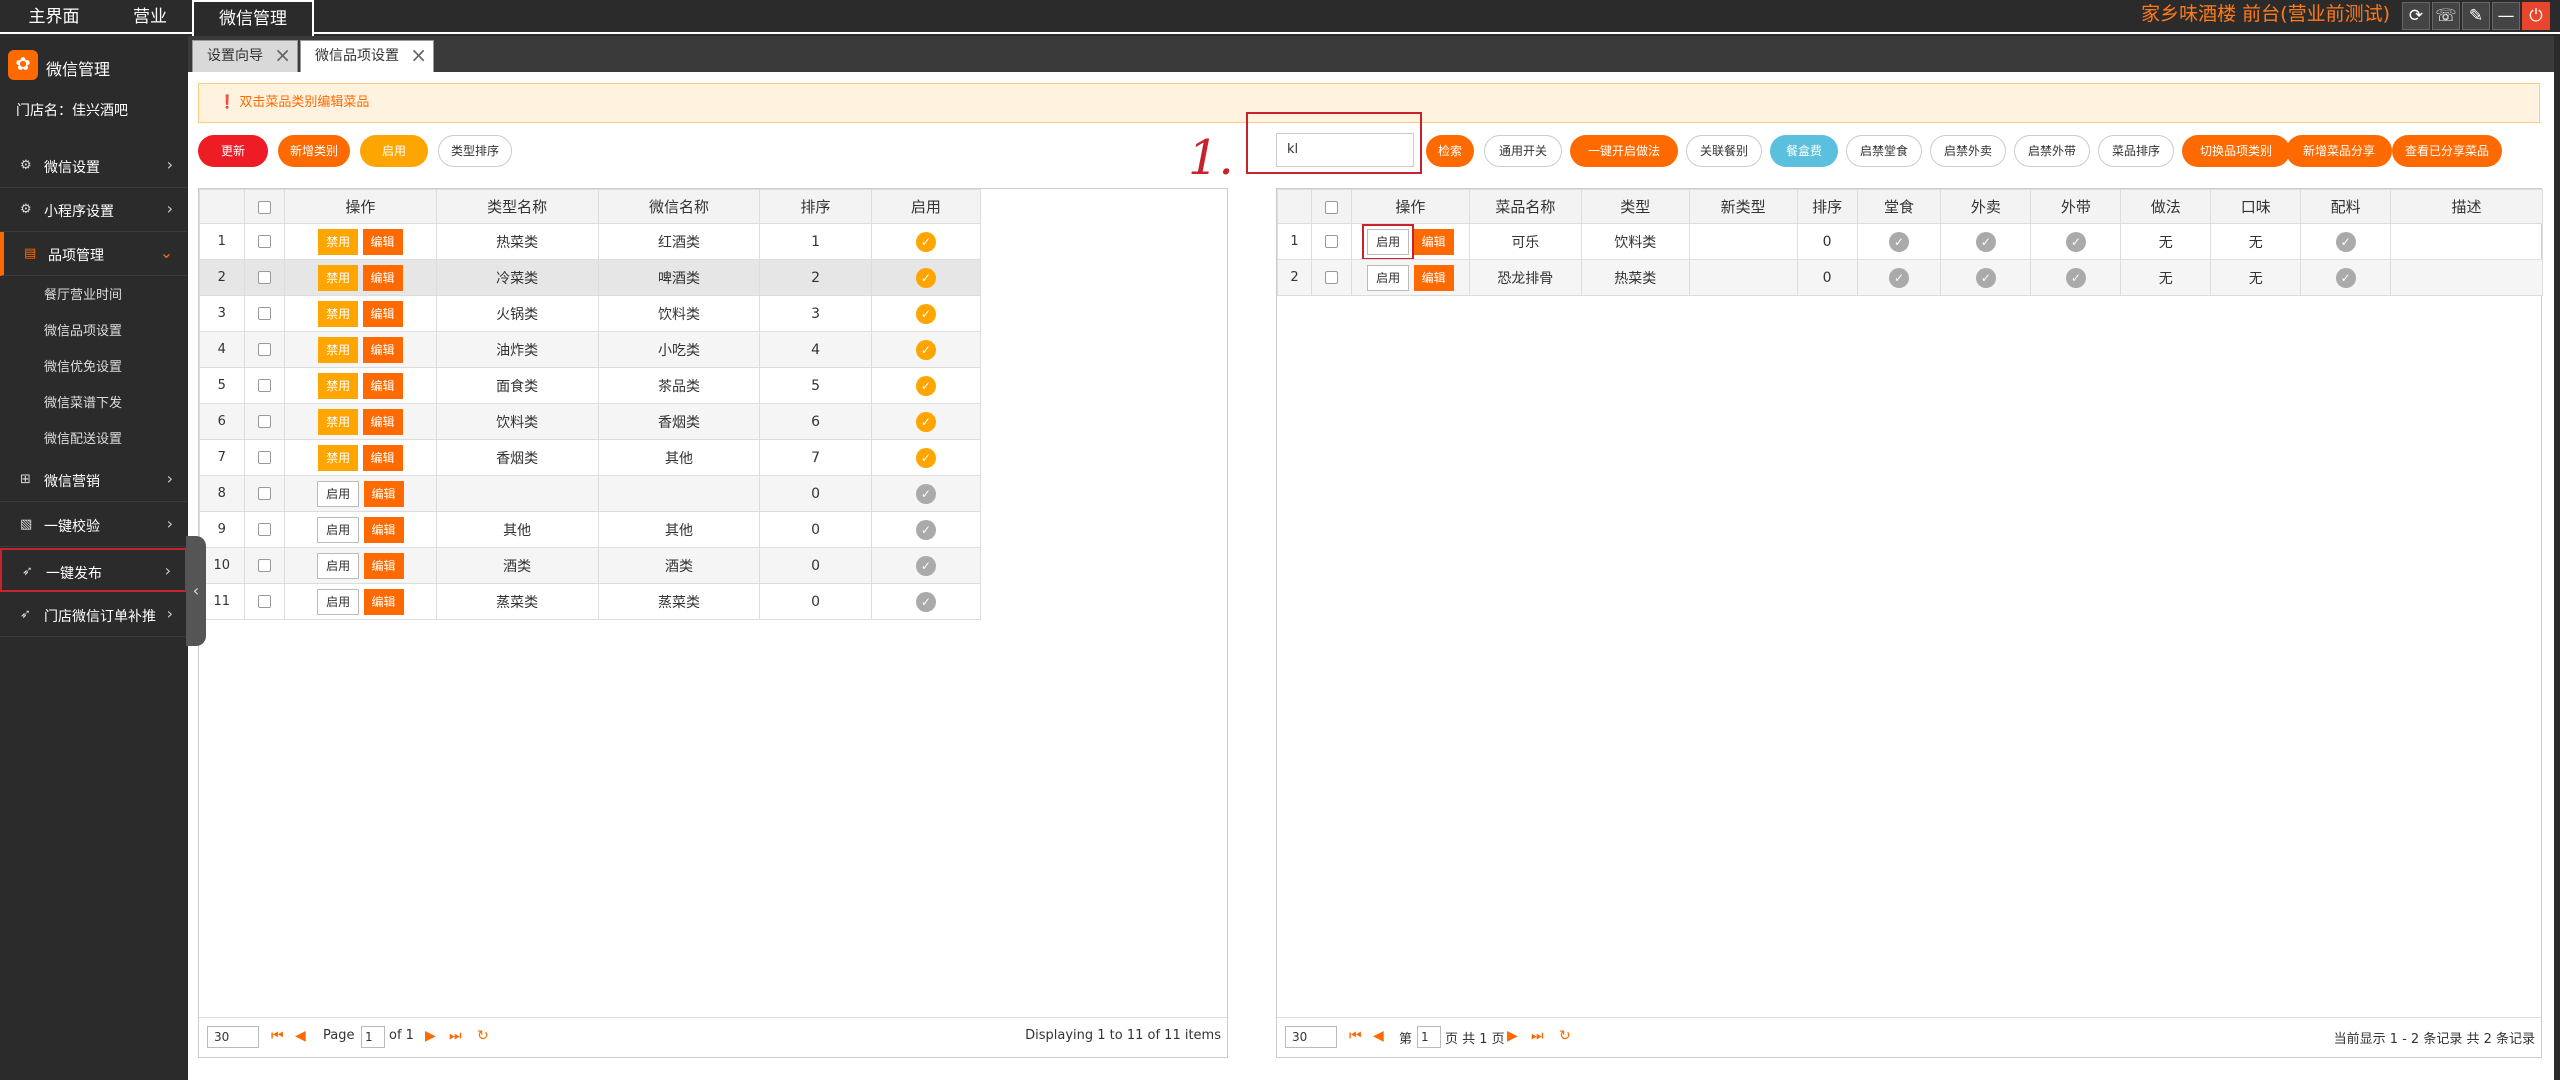 This screenshot has width=2560, height=1080. What do you see at coordinates (483, 1036) in the screenshot?
I see `reload-icon: ↻` at bounding box center [483, 1036].